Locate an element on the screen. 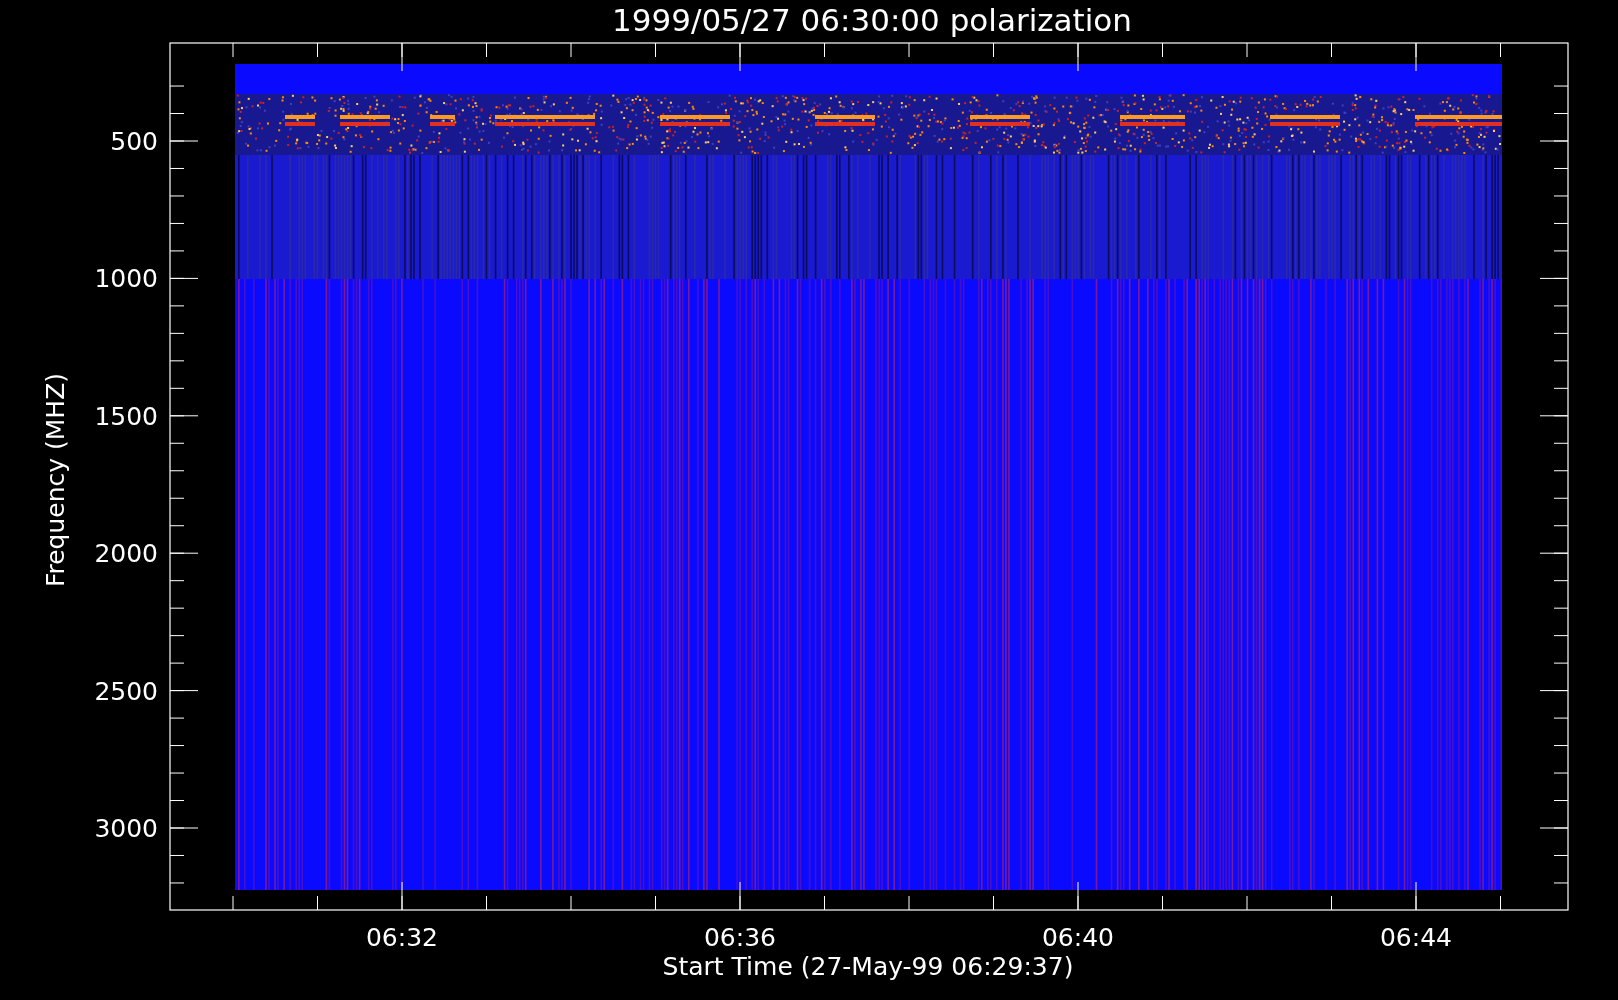  y-tick-label: 2000 is located at coordinates (126, 554).